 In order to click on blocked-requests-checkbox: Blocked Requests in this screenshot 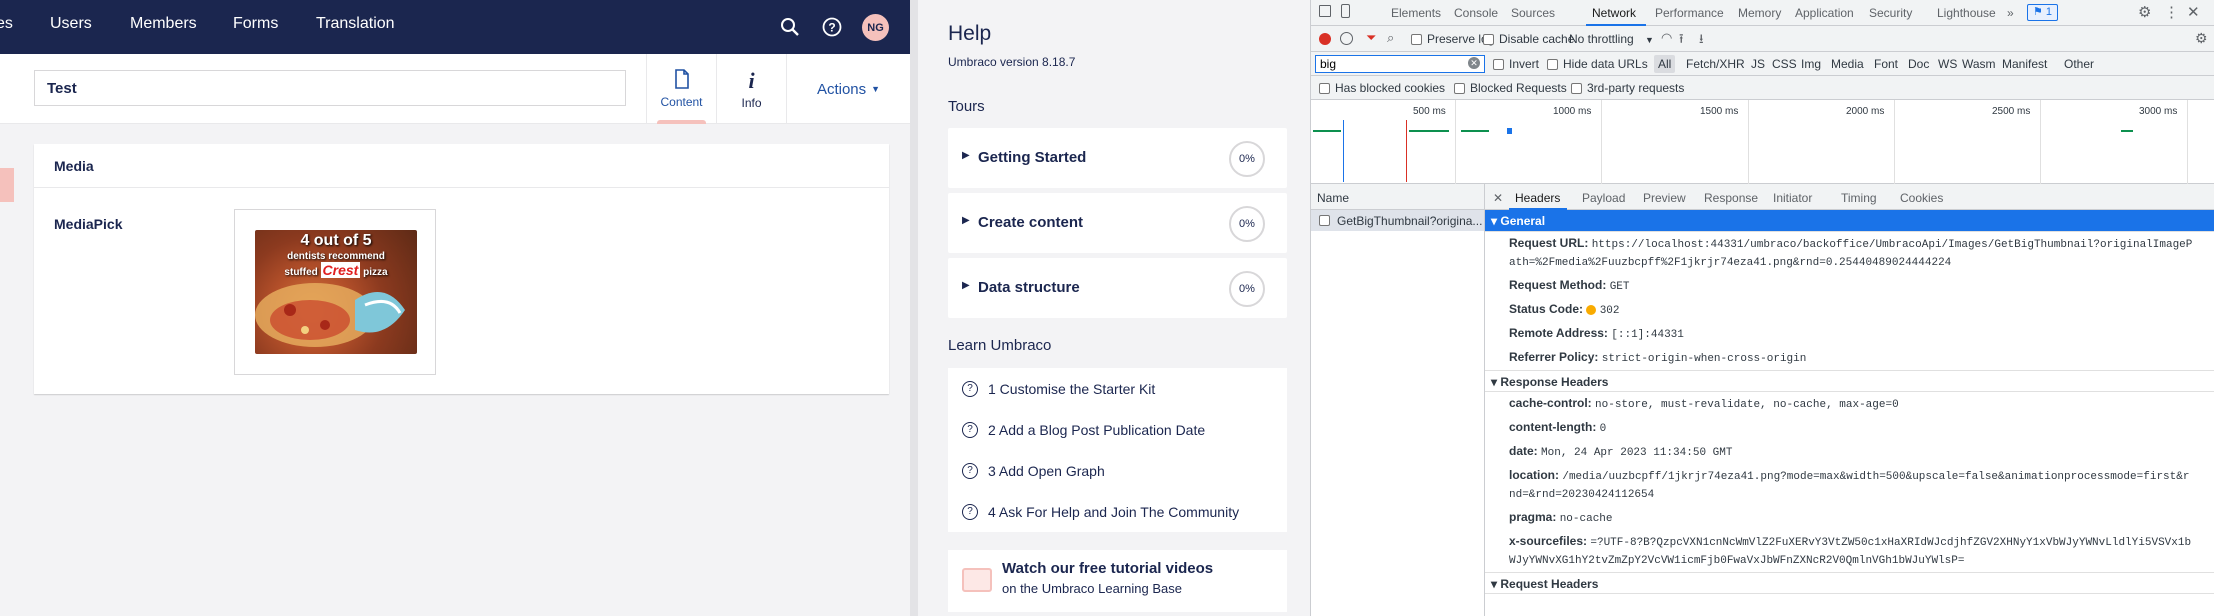, I will do `click(1510, 88)`.